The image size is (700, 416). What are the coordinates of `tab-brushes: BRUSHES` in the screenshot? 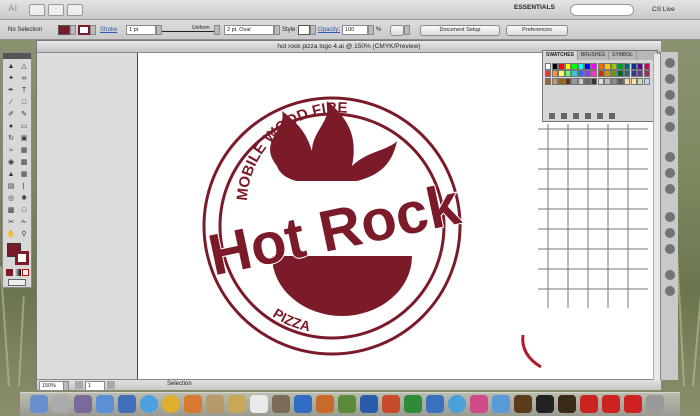 It's located at (594, 55).